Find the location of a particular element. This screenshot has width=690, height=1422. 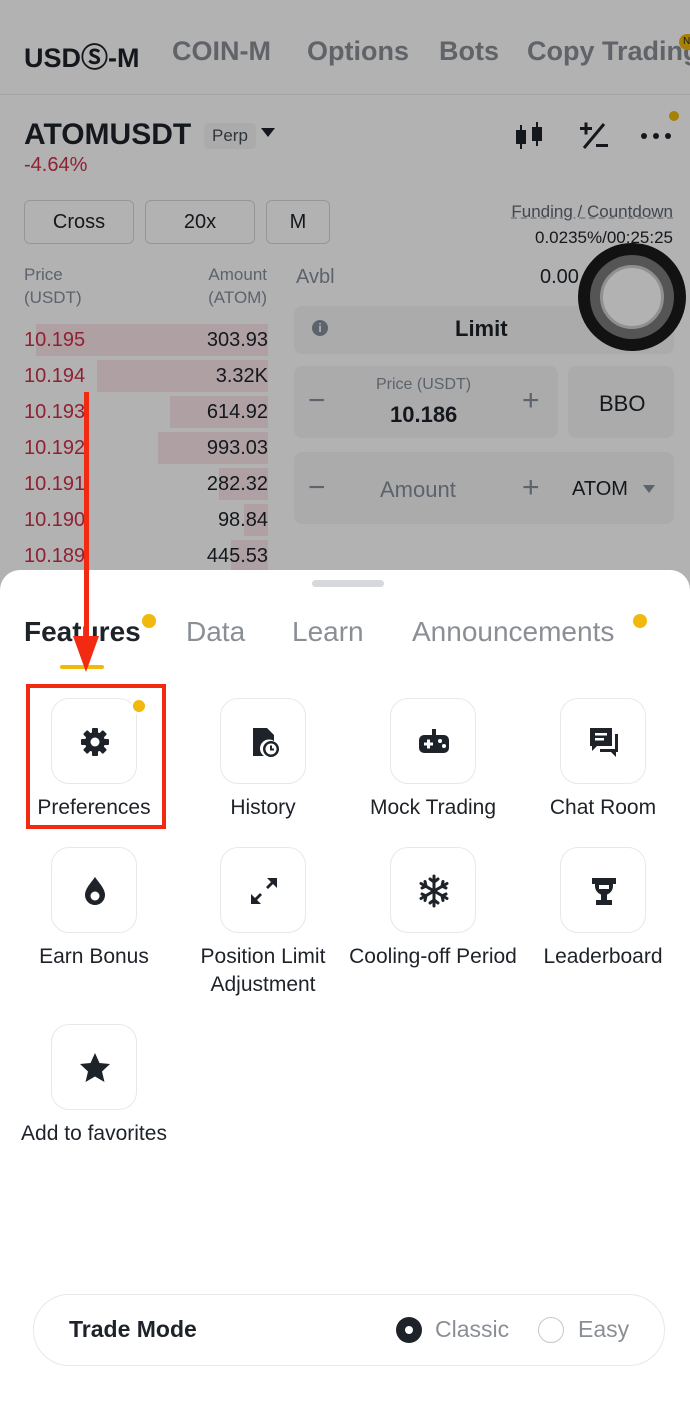

trade-mode-selector: Trade Mode Classic Easy is located at coordinates (349, 1330).